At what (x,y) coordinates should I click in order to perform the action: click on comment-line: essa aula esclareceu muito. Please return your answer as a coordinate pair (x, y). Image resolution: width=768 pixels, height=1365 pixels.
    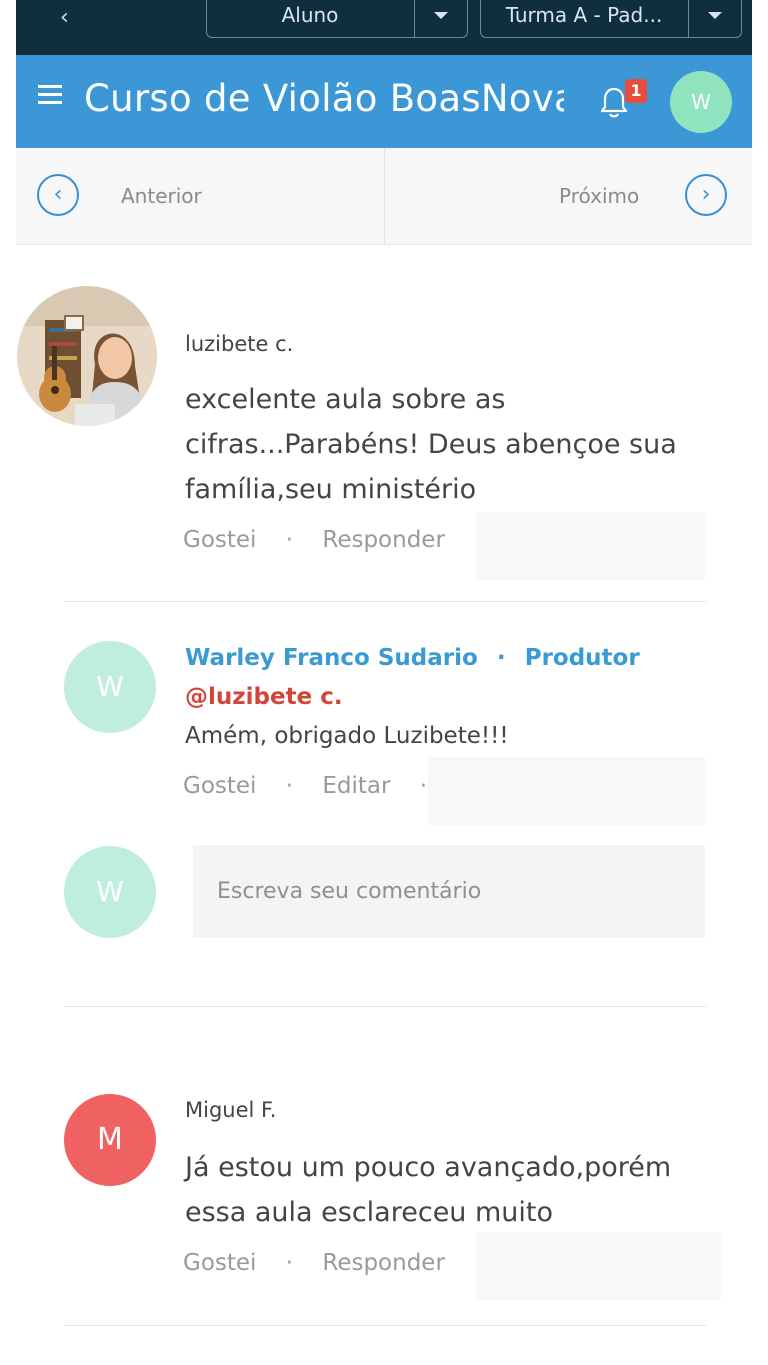
    Looking at the image, I should click on (369, 1212).